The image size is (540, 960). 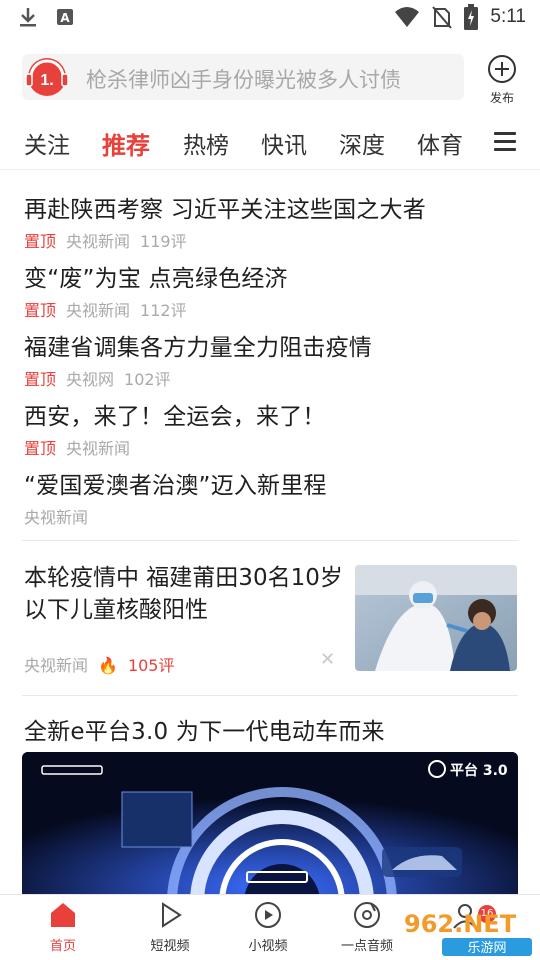 I want to click on comment-count: 102评, so click(x=147, y=379).